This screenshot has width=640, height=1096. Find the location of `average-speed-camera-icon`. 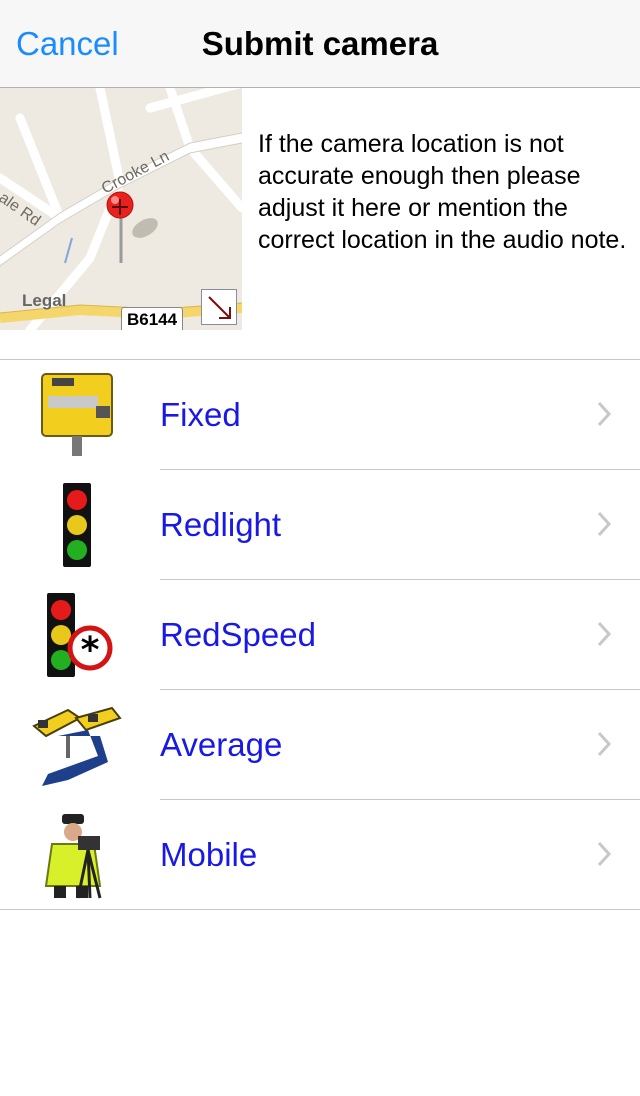

average-speed-camera-icon is located at coordinates (77, 746).